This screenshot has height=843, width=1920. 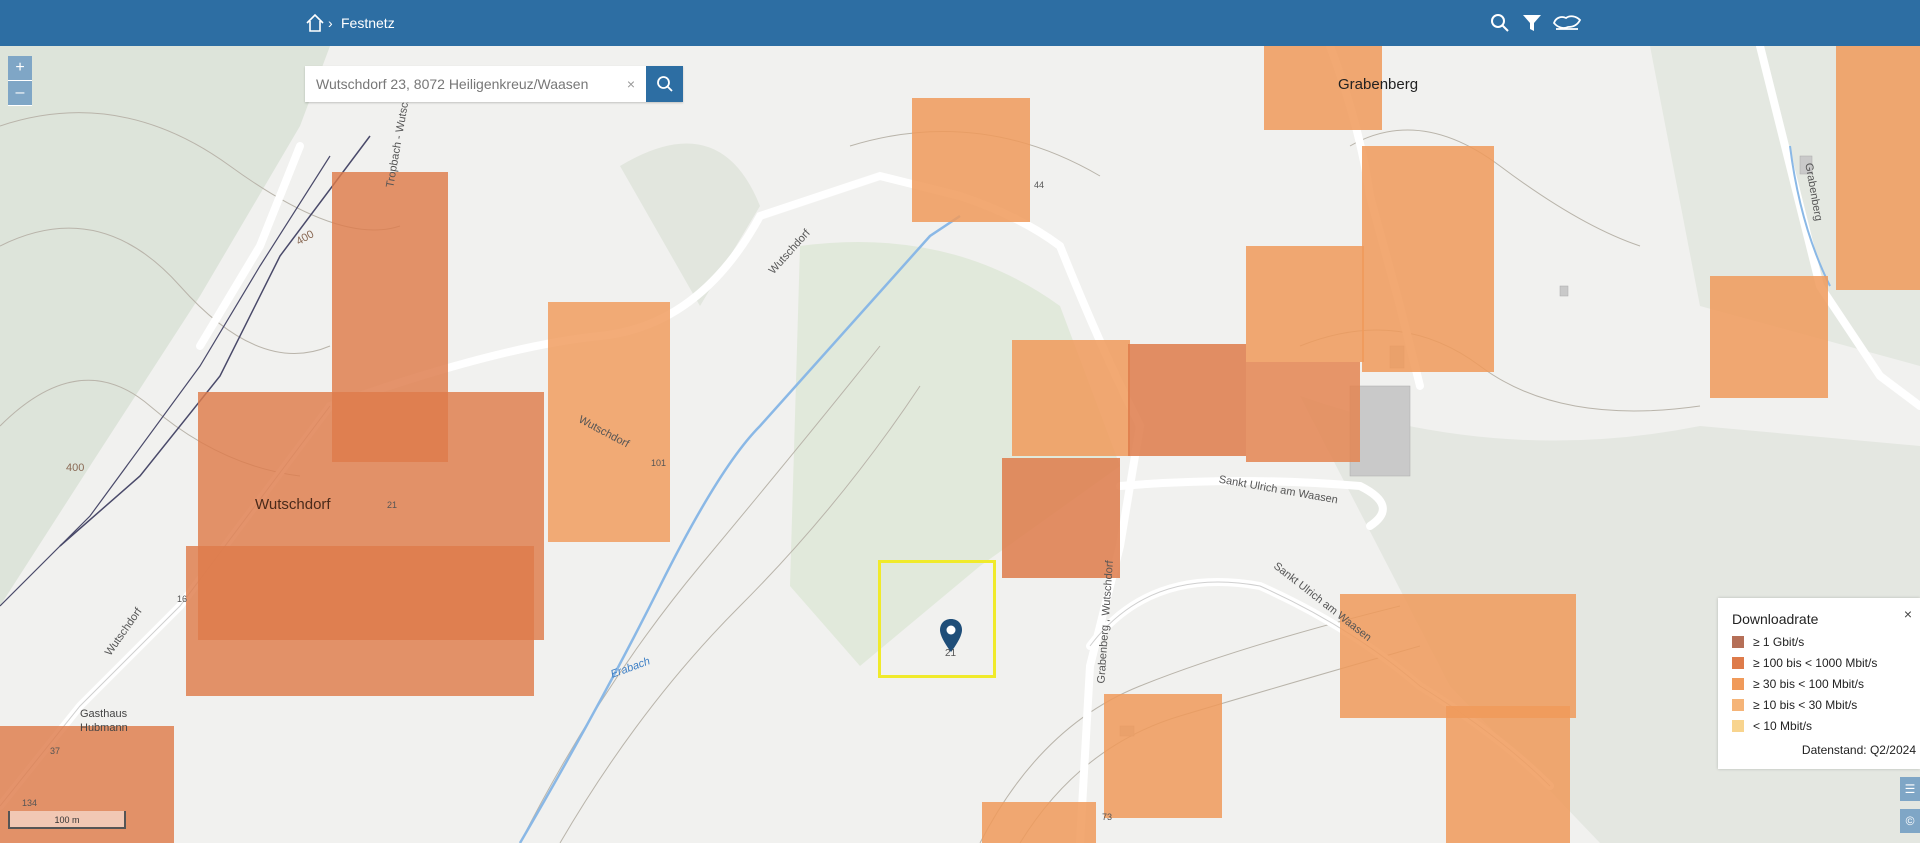 What do you see at coordinates (315, 23) in the screenshot?
I see `home-icon` at bounding box center [315, 23].